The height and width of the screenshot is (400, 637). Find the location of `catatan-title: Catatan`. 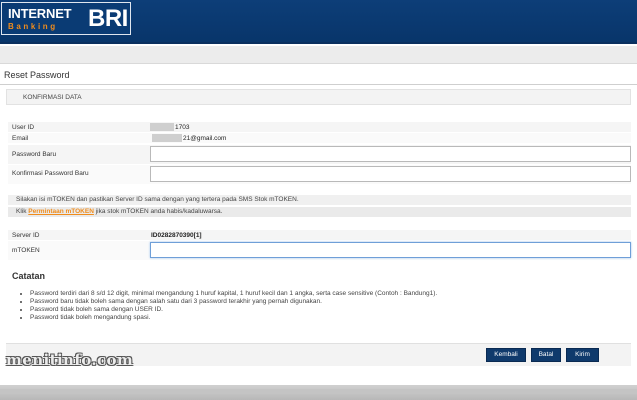

catatan-title: Catatan is located at coordinates (29, 276).